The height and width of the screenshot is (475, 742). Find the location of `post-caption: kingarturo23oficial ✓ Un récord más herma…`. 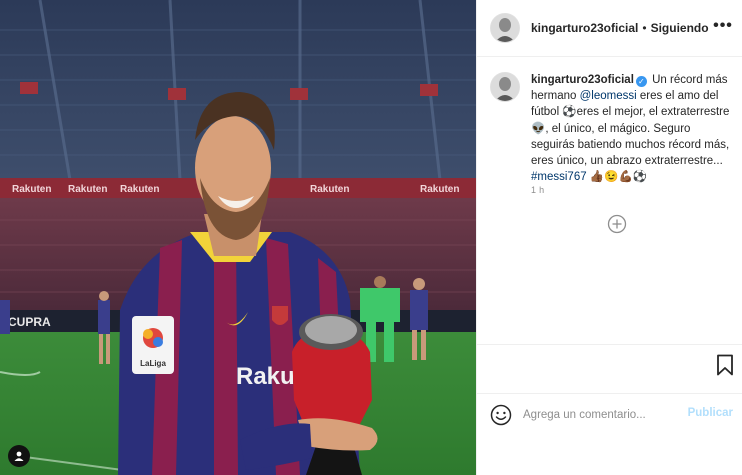

post-caption: kingarturo23oficial ✓ Un récord más herma… is located at coordinates (612, 128).